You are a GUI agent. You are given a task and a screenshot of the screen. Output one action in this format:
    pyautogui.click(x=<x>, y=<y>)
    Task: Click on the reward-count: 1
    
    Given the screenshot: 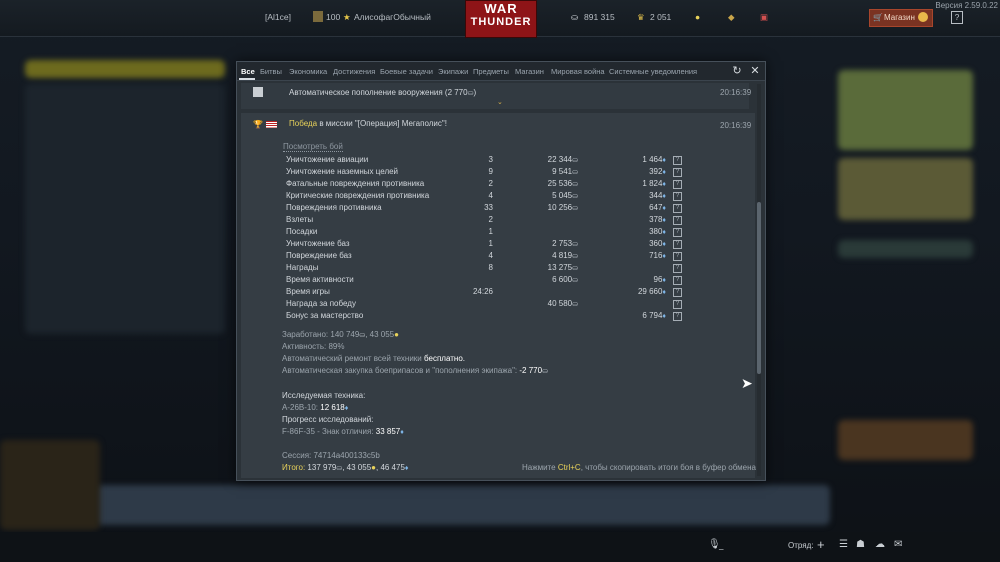 What is the action you would take?
    pyautogui.click(x=490, y=231)
    